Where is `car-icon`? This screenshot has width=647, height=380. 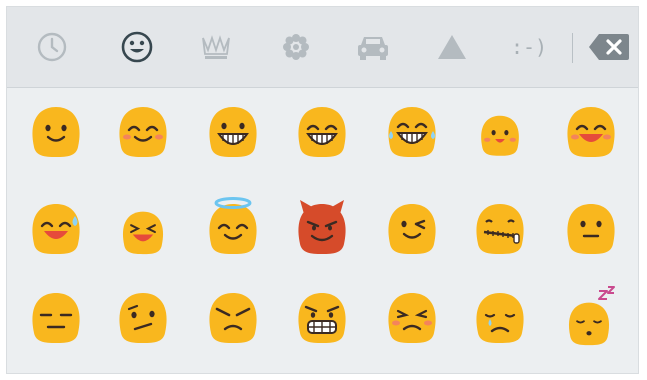
car-icon is located at coordinates (373, 48).